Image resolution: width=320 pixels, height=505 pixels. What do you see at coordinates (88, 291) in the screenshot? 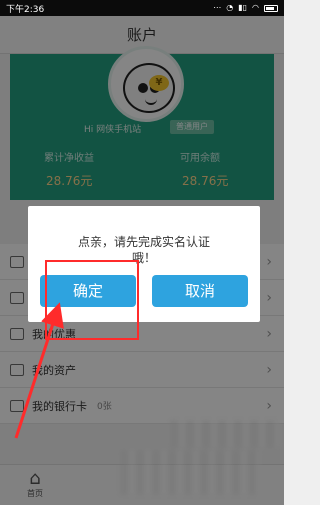
I see `confirm-button: 确定` at bounding box center [88, 291].